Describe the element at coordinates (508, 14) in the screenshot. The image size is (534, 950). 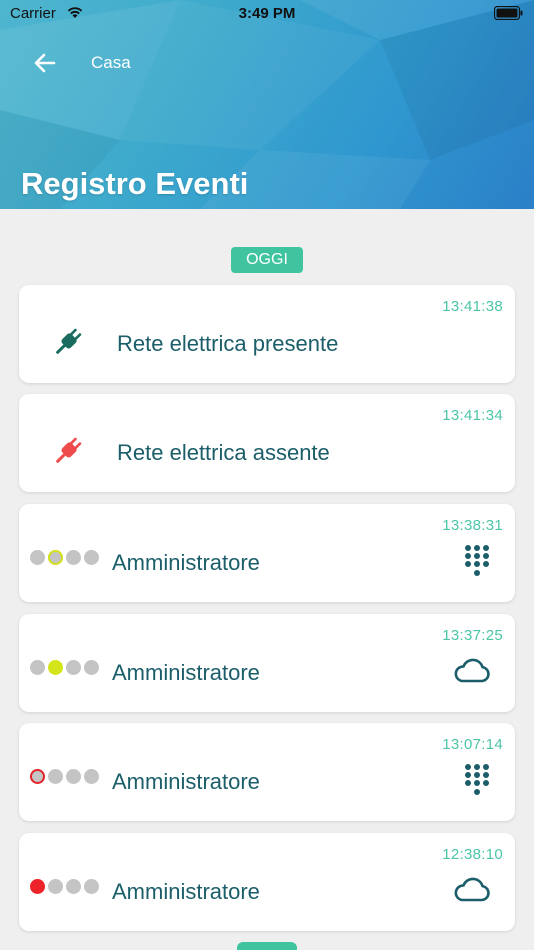
I see `battery-icon` at that location.